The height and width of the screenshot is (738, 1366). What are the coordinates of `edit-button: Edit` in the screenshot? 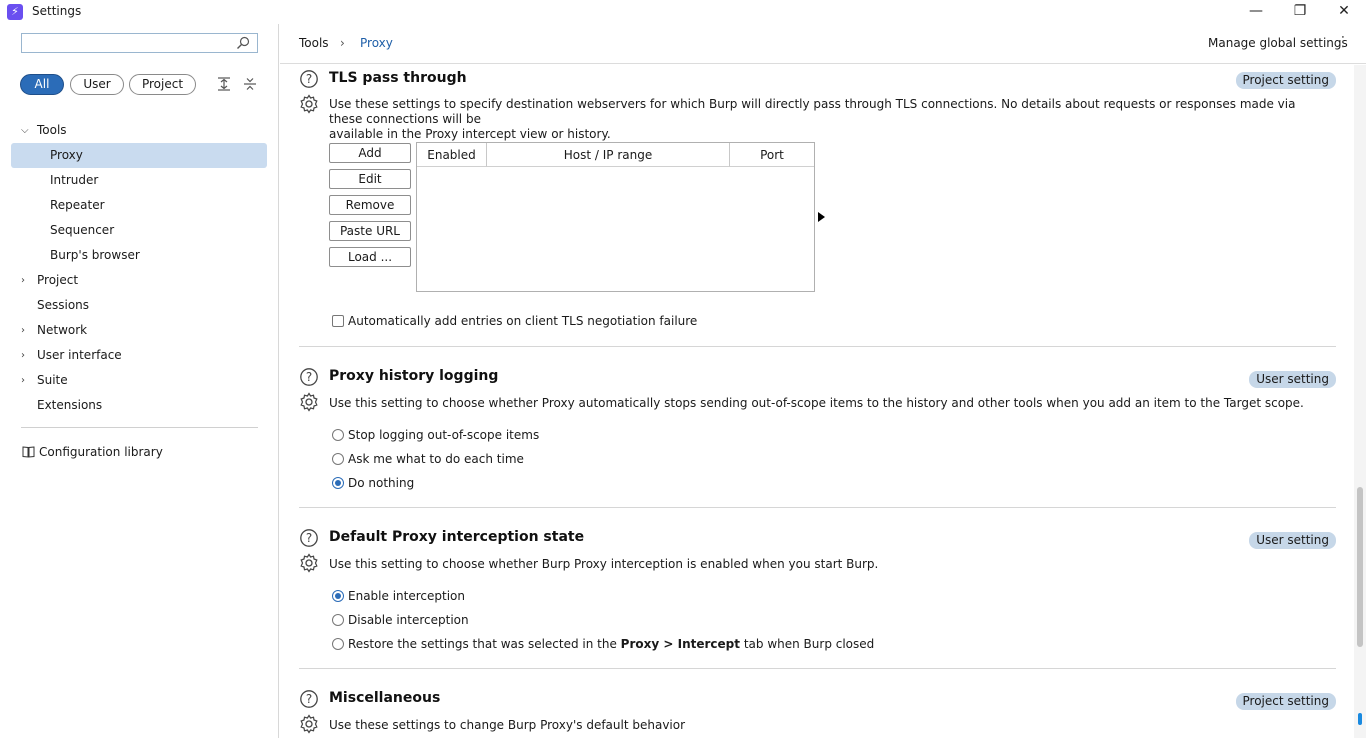 It's located at (370, 179).